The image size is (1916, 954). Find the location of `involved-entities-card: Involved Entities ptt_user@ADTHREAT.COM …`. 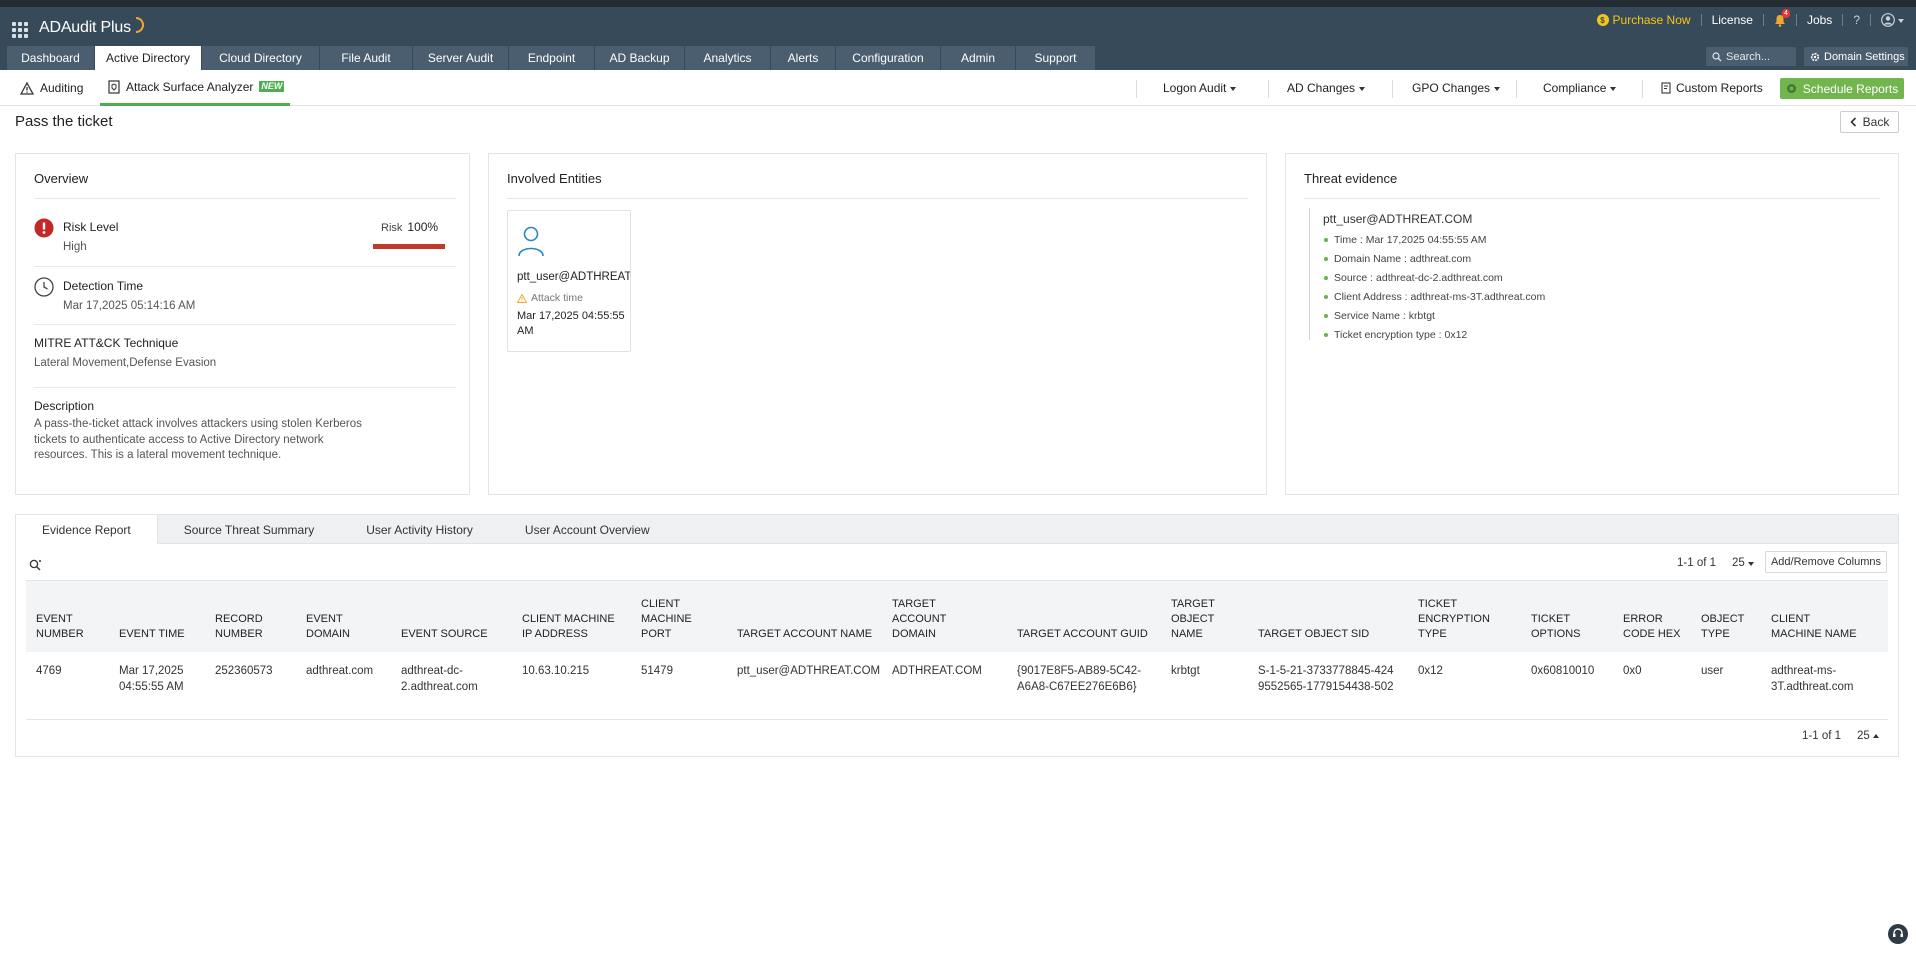

involved-entities-card: Involved Entities ptt_user@ADTHREAT.COM … is located at coordinates (877, 324).